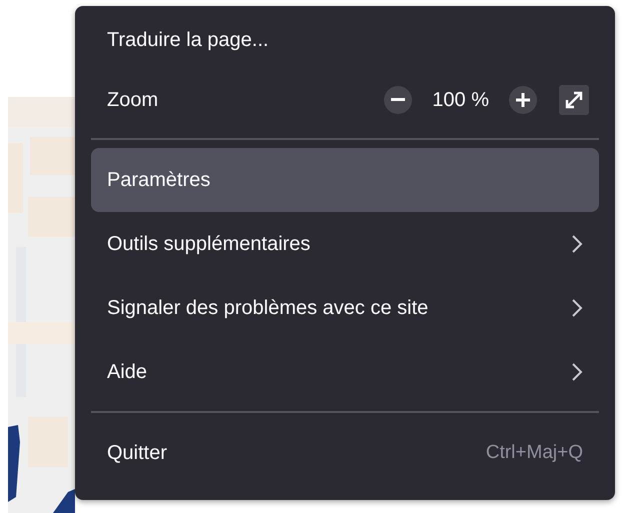  Describe the element at coordinates (460, 100) in the screenshot. I see `zoom-level: 100 %` at that location.